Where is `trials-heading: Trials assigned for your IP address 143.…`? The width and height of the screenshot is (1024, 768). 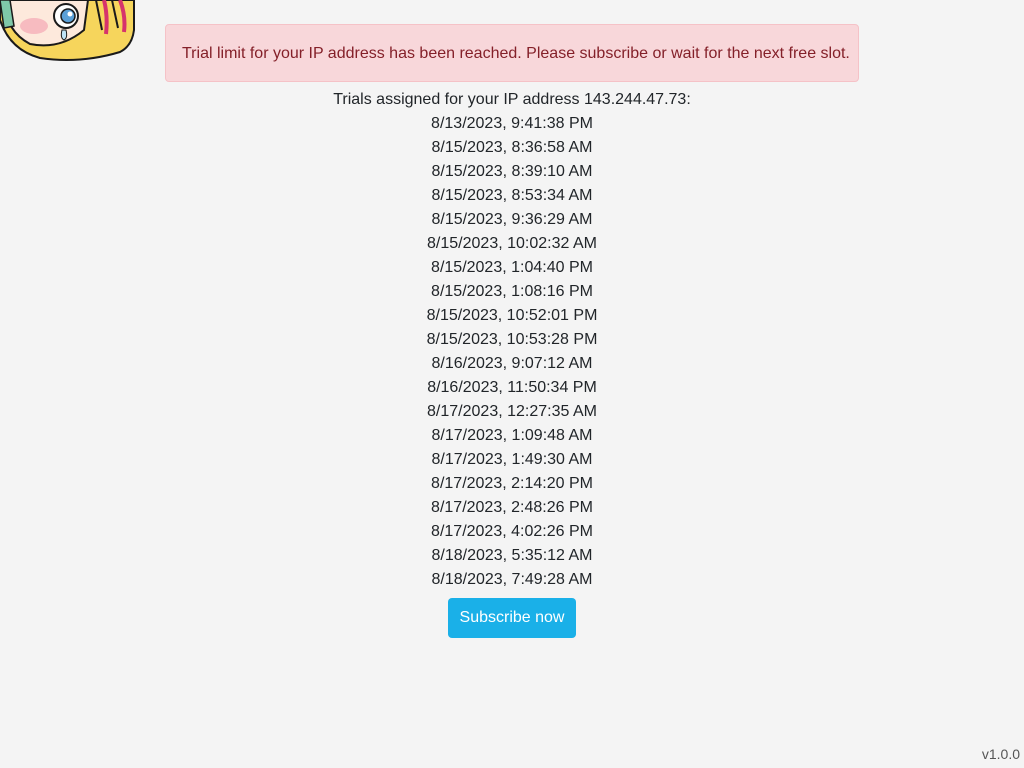 trials-heading: Trials assigned for your IP address 143.… is located at coordinates (512, 99).